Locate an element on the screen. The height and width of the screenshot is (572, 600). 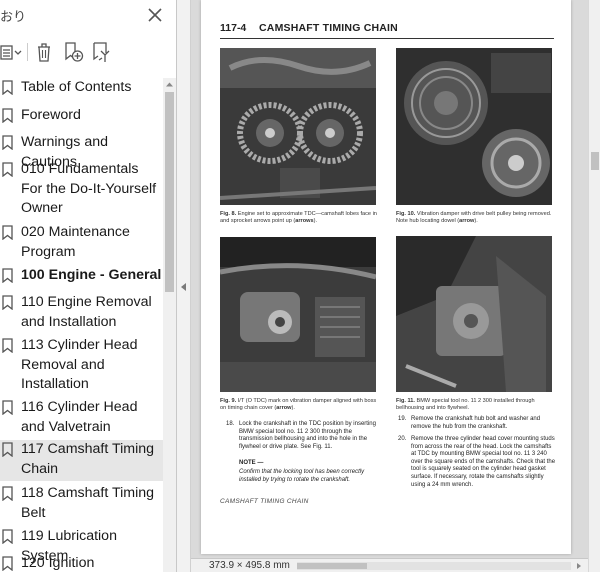
panel-splitter is located at coordinates (184, 286).